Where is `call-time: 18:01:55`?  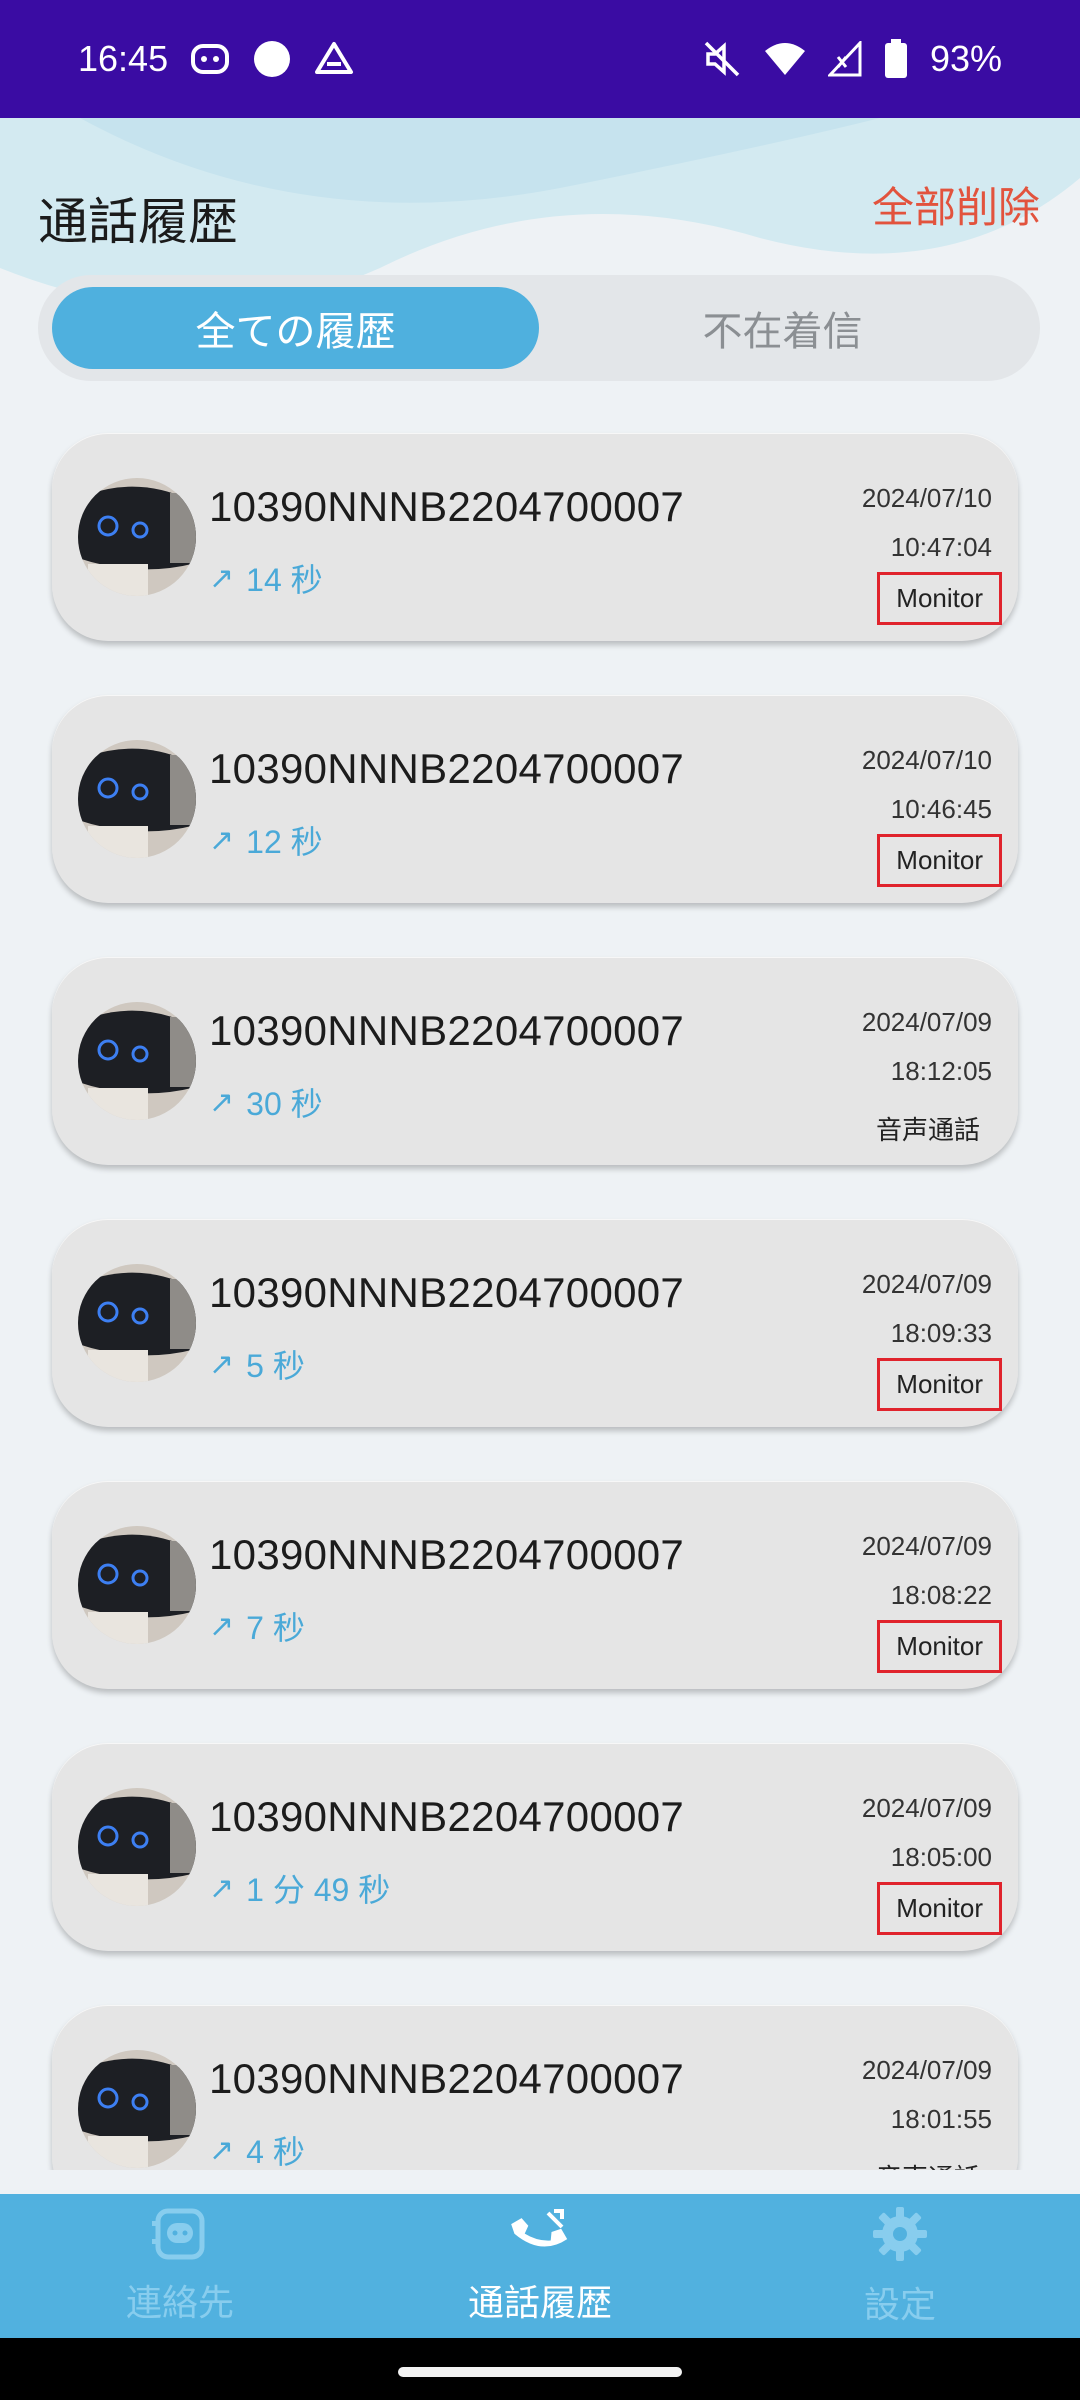 call-time: 18:01:55 is located at coordinates (941, 2119).